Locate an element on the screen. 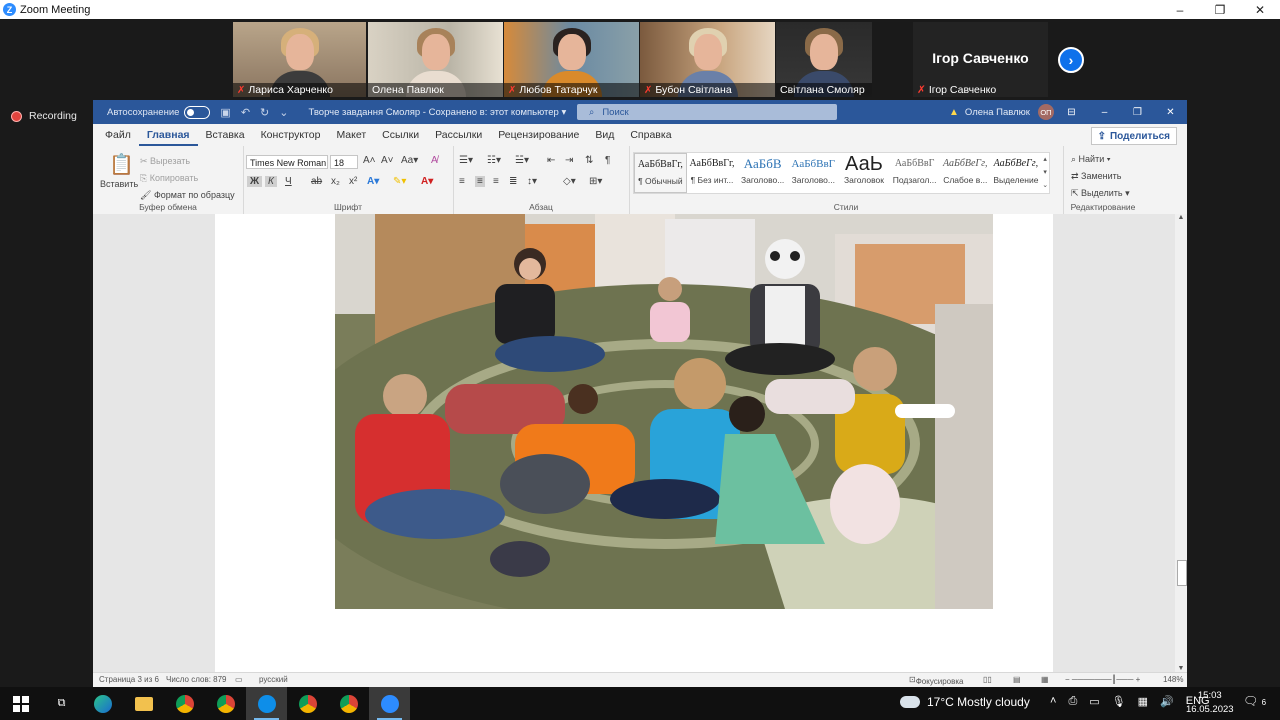 The height and width of the screenshot is (720, 1280). bullets-icon: ☰▾ is located at coordinates (466, 160).